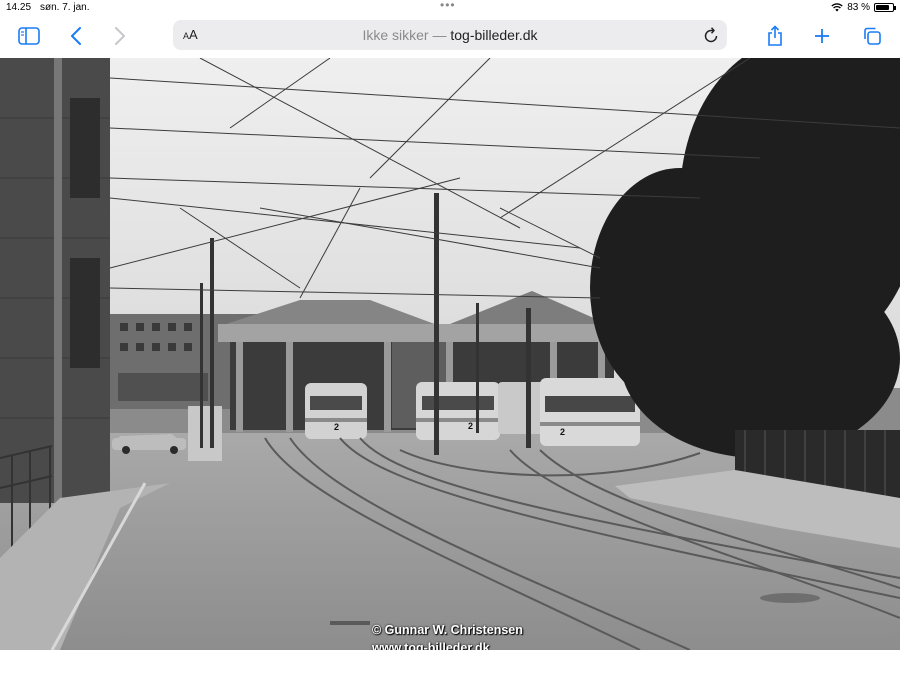 This screenshot has height=675, width=900. I want to click on browser-toolbar: AAAA Ikke sikker — tog-billeder.dk, so click(450, 37).